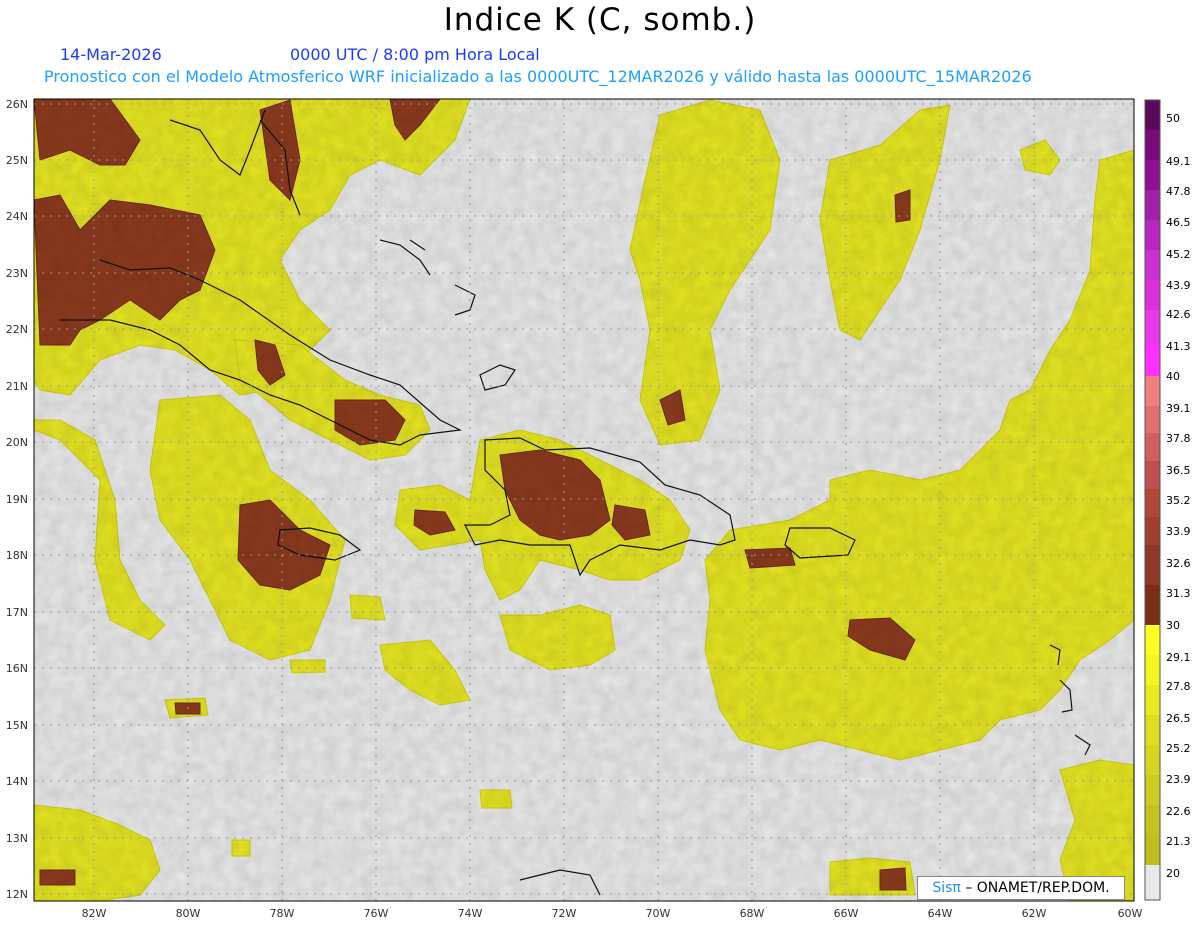 The height and width of the screenshot is (927, 1200). I want to click on legend-label: 39.1, so click(1178, 408).